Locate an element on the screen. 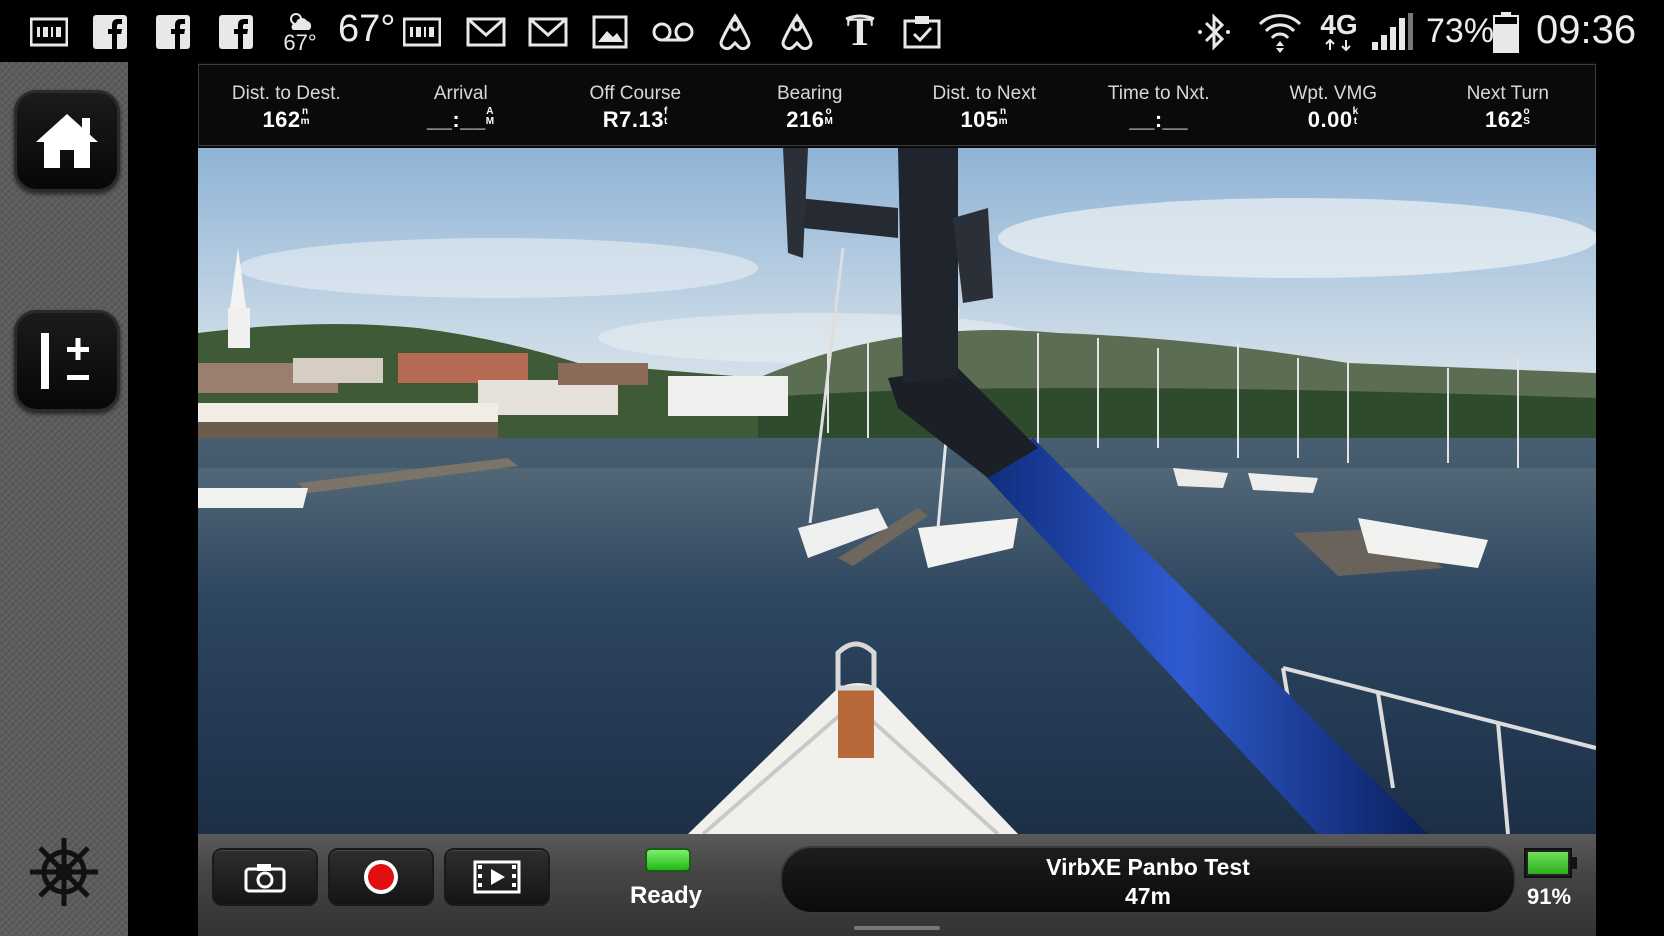  data-field-label: Bearing is located at coordinates (810, 93).